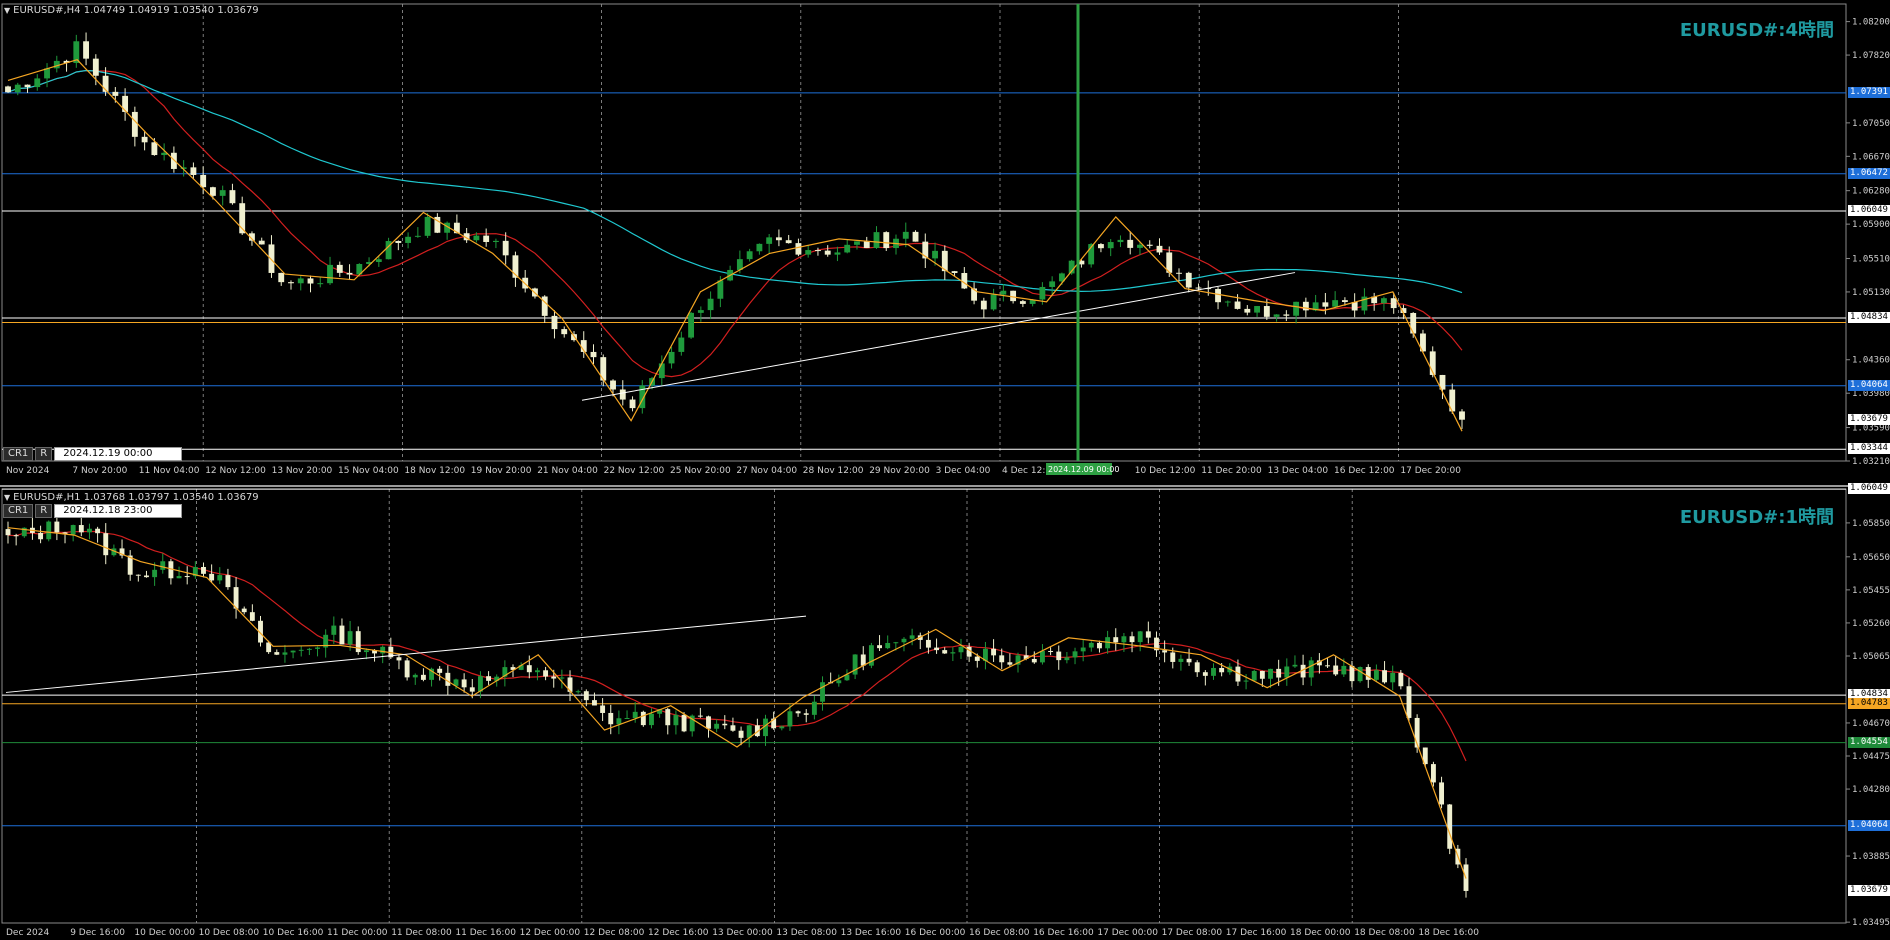 This screenshot has height=940, width=1890. What do you see at coordinates (1192, 933) in the screenshot?
I see `h1-time-tick-label: 17 Dec 08:00` at bounding box center [1192, 933].